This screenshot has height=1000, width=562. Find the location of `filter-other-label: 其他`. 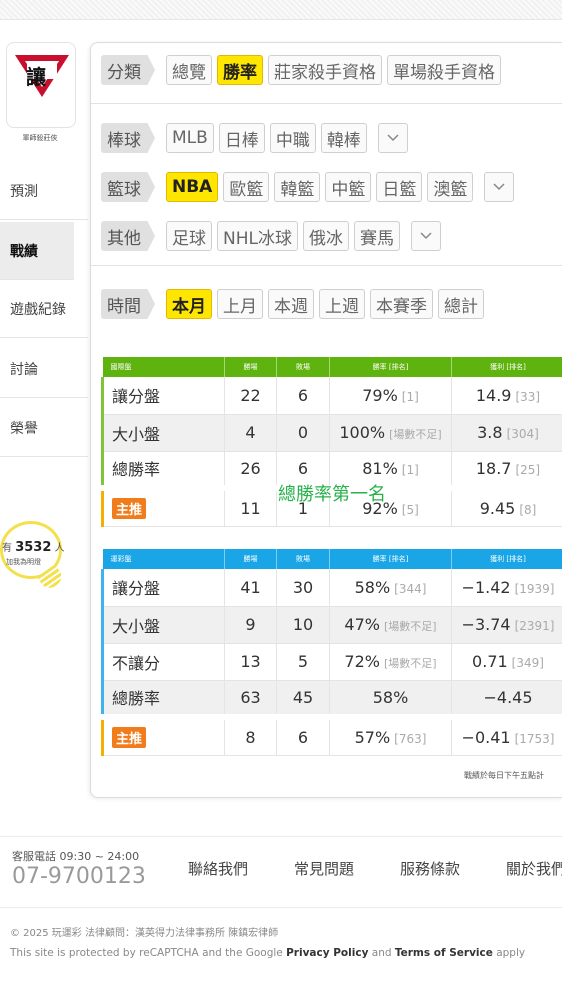

filter-other-label: 其他 is located at coordinates (128, 236).